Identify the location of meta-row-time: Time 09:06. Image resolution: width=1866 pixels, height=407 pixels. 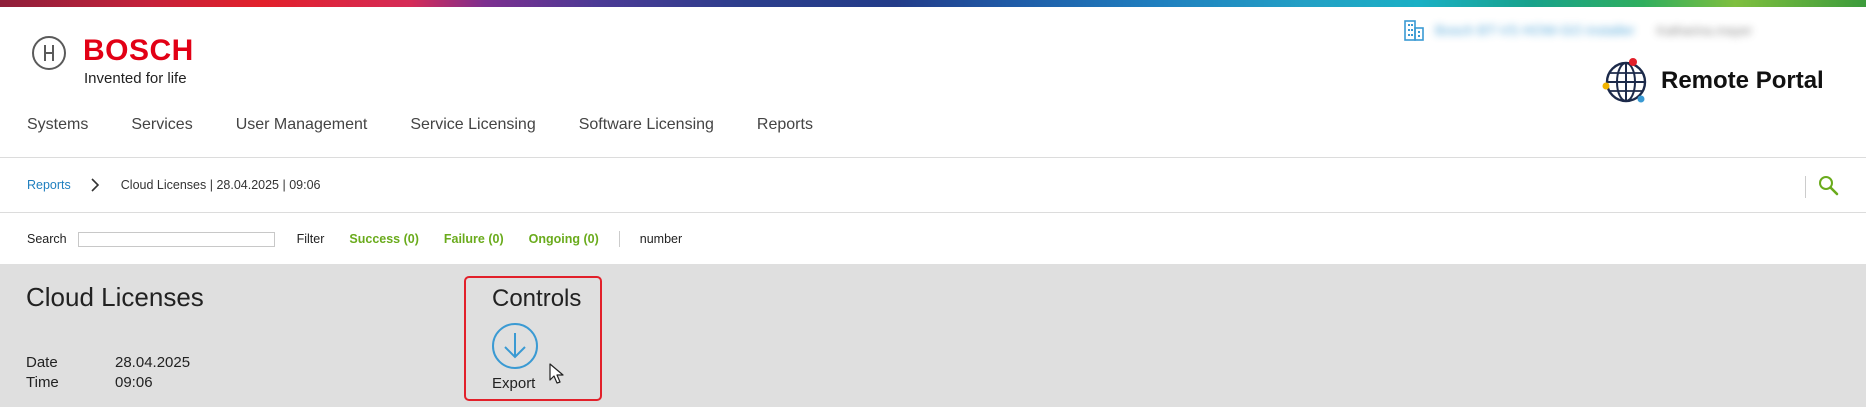
(108, 384).